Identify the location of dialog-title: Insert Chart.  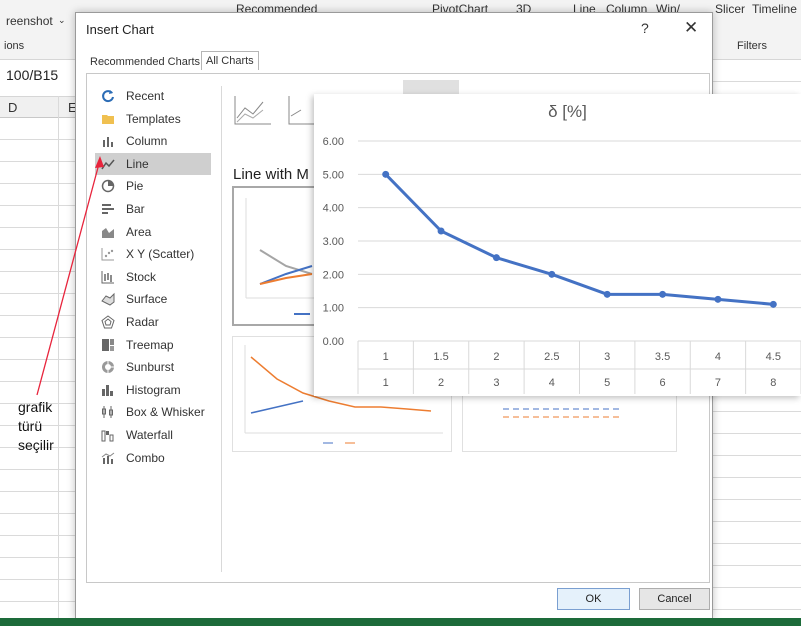
(120, 29).